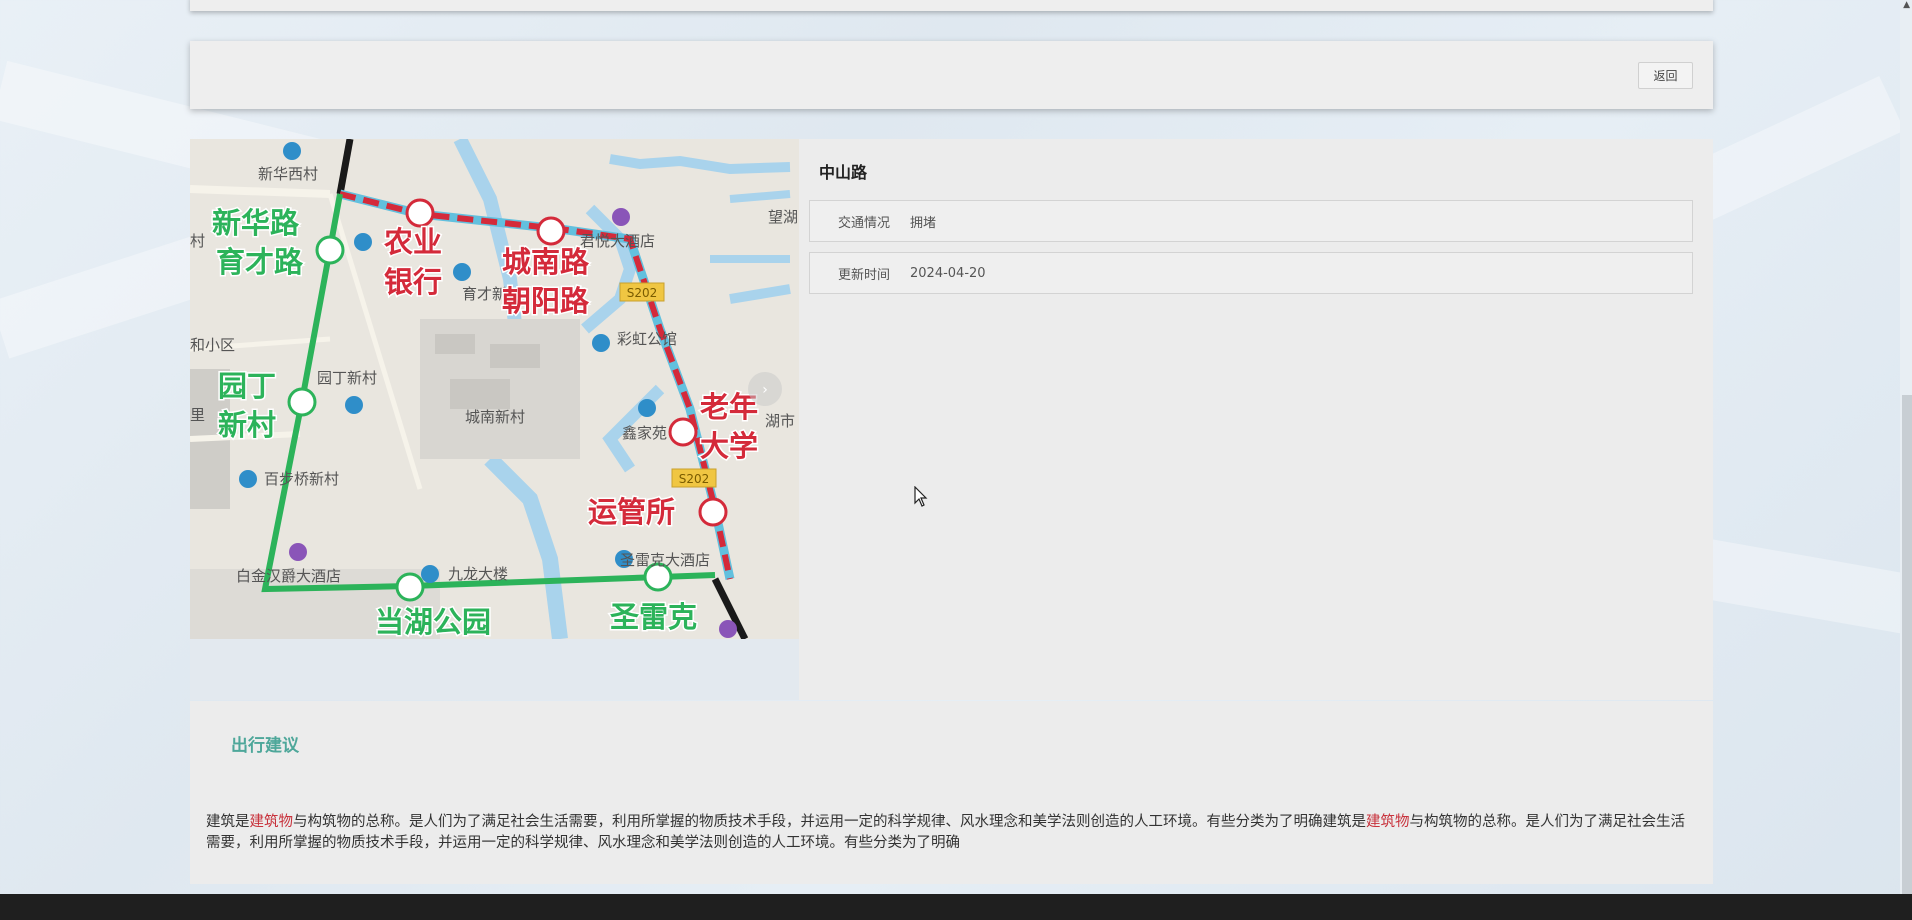 The height and width of the screenshot is (920, 1912). I want to click on place-label: 鑫家苑, so click(644, 433).